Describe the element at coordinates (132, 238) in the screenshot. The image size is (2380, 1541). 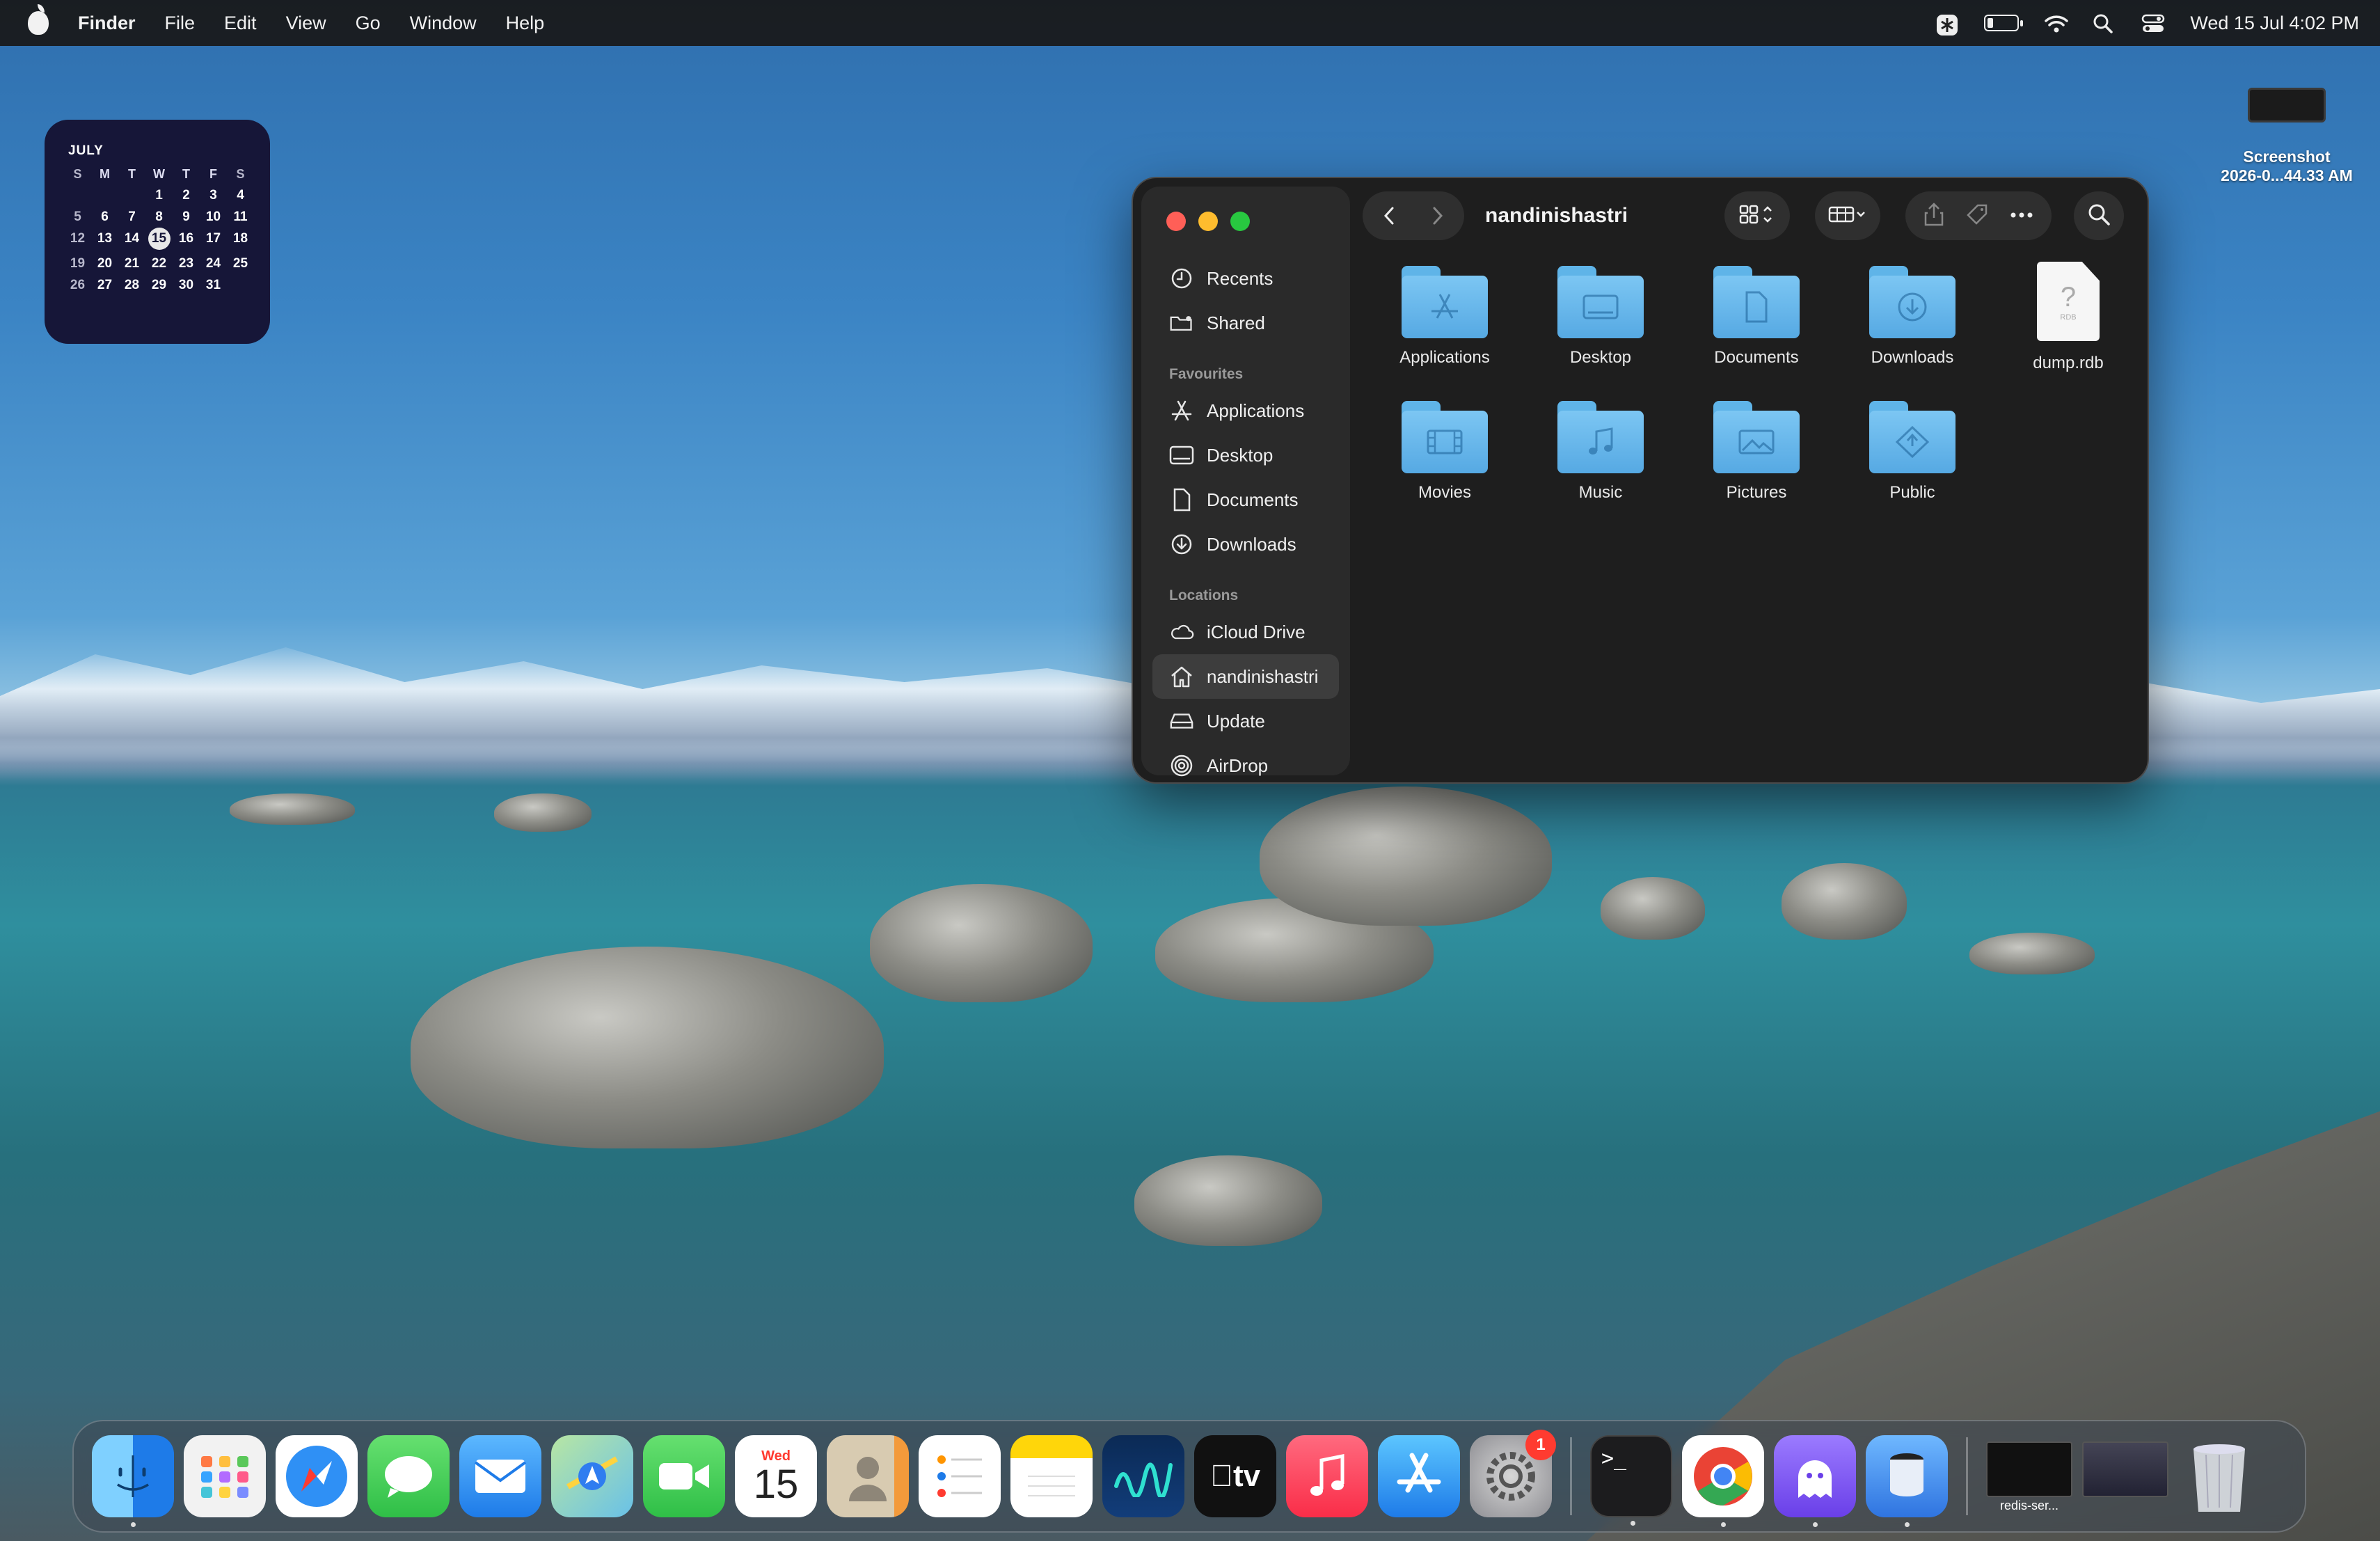
I see `calendar-day: 14` at that location.